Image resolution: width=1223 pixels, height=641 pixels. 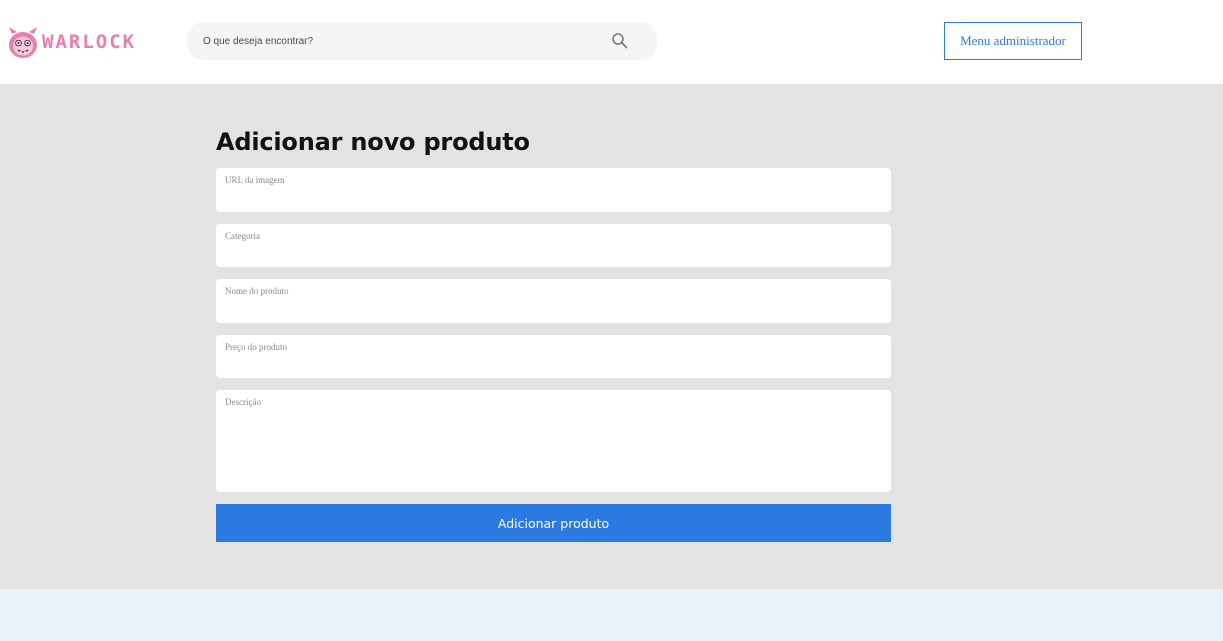 I want to click on product-name-field: Nome do produto, so click(x=553, y=301).